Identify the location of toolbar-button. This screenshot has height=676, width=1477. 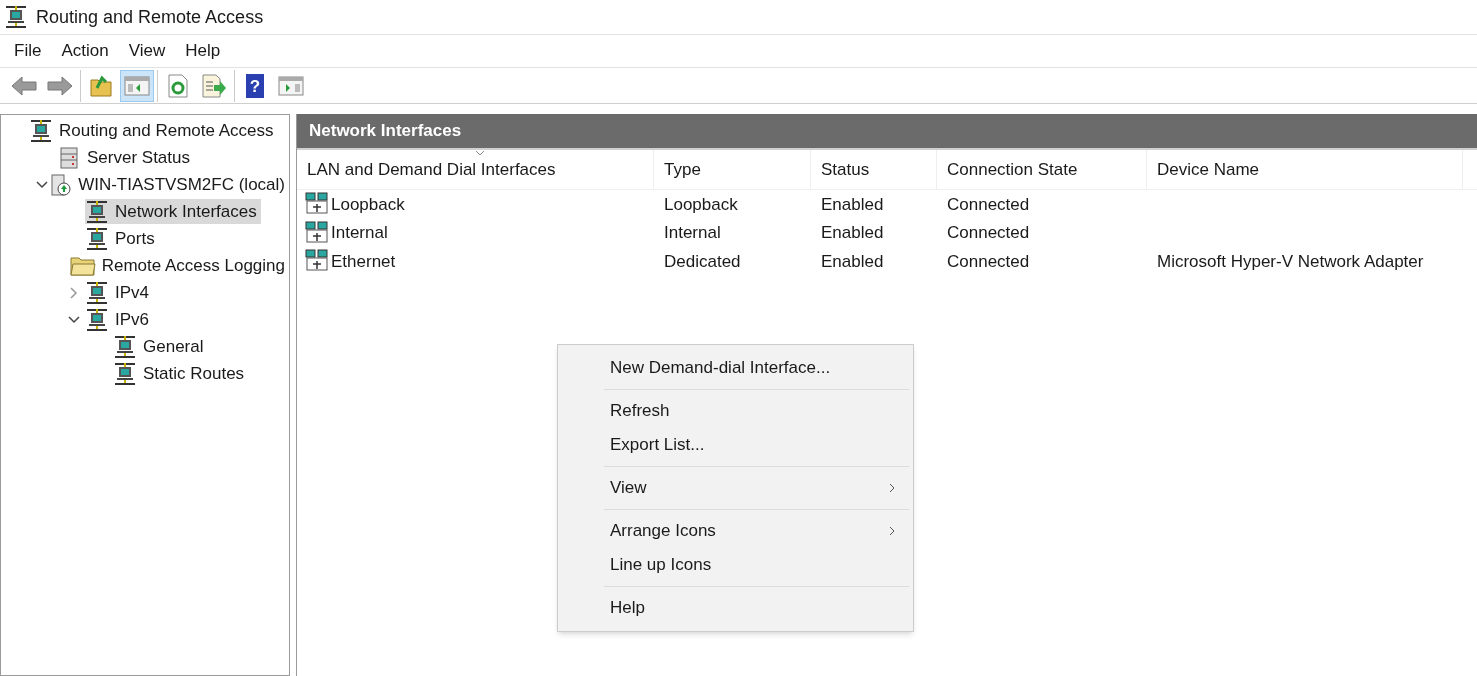
(137, 85).